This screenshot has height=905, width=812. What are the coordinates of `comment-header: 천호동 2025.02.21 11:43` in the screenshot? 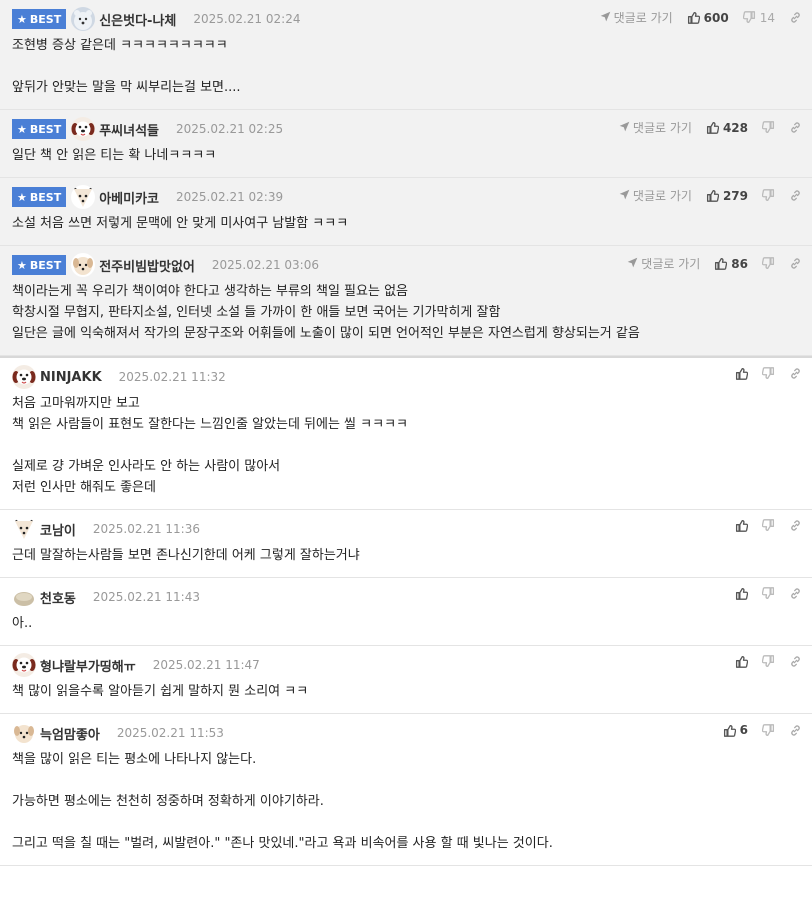 It's located at (412, 597).